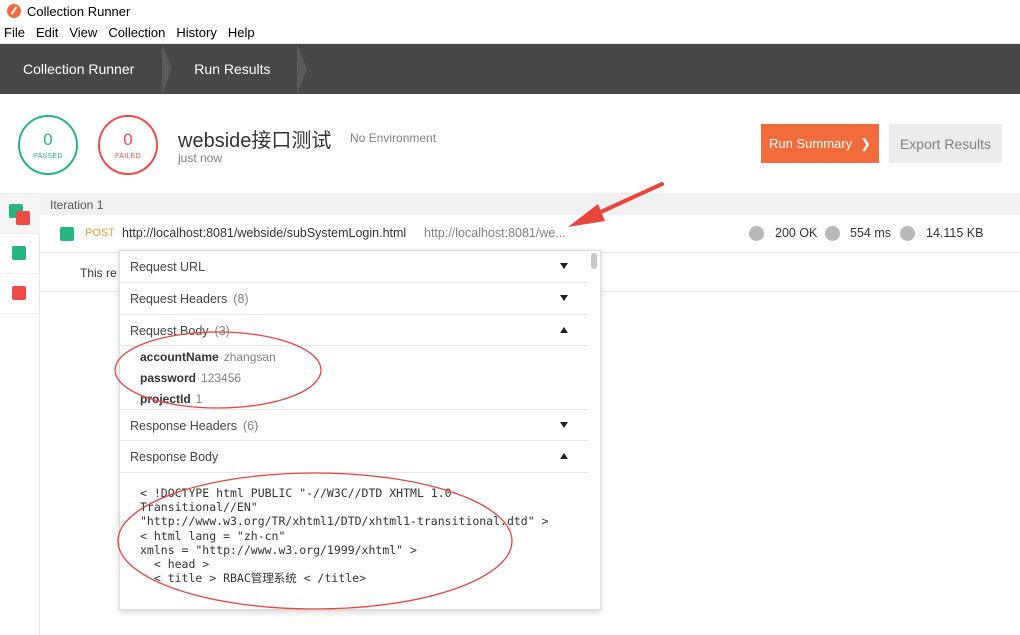  Describe the element at coordinates (354, 331) in the screenshot. I see `section-request-body: Request Body (3)` at that location.